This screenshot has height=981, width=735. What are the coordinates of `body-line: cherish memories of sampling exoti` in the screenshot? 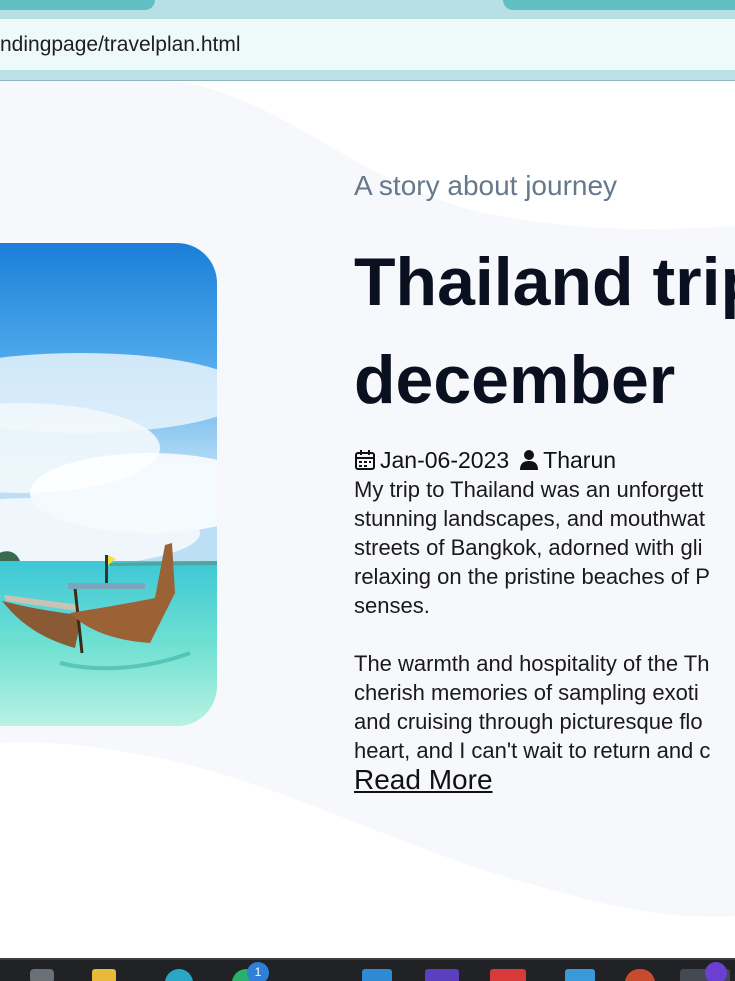 It's located at (526, 692).